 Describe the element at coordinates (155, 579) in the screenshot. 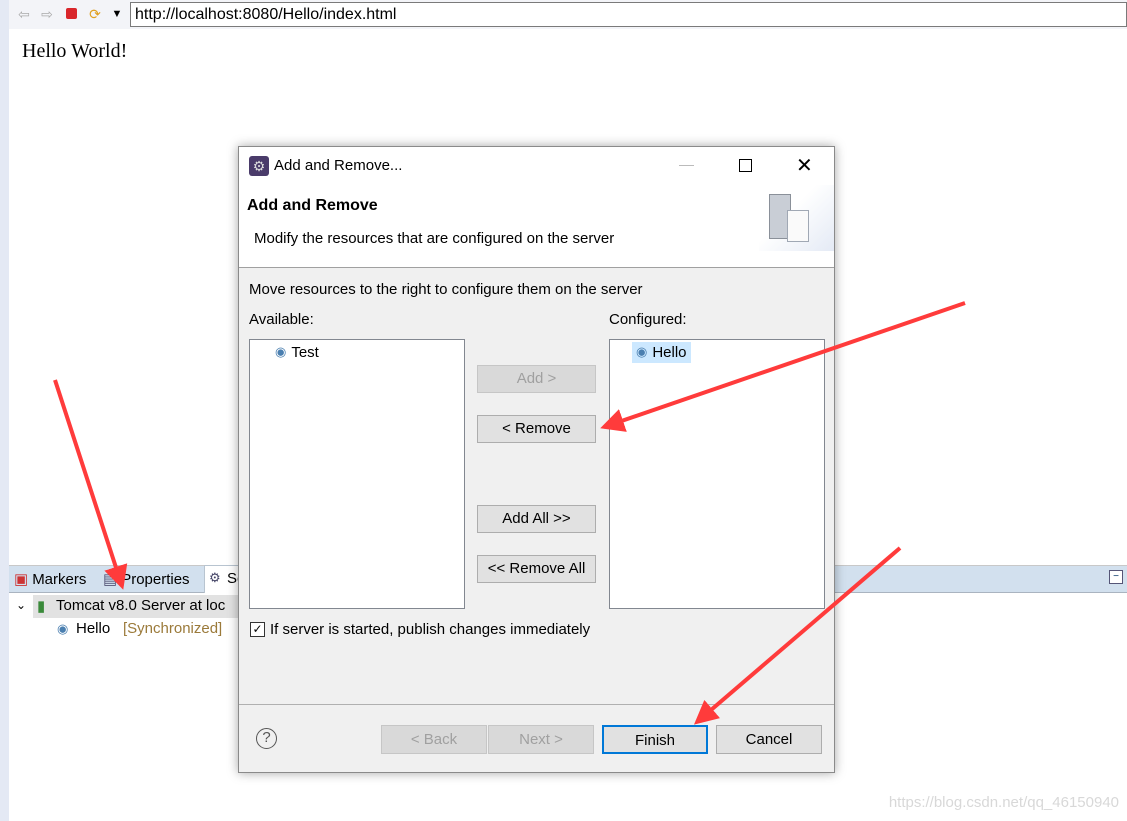

I see `tab-label: Properties` at that location.